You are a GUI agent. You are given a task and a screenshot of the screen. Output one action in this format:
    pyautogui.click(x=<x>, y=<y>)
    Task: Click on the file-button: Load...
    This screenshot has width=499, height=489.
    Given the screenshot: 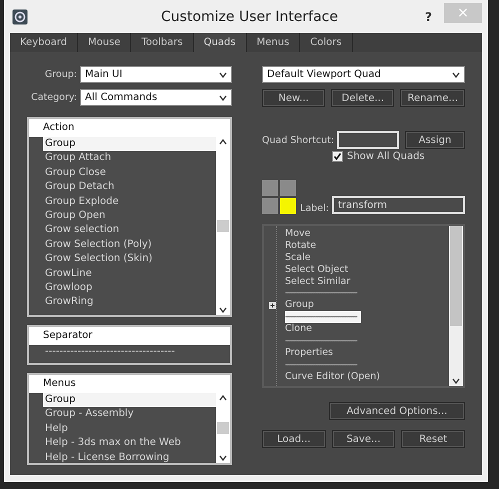 What is the action you would take?
    pyautogui.click(x=294, y=439)
    